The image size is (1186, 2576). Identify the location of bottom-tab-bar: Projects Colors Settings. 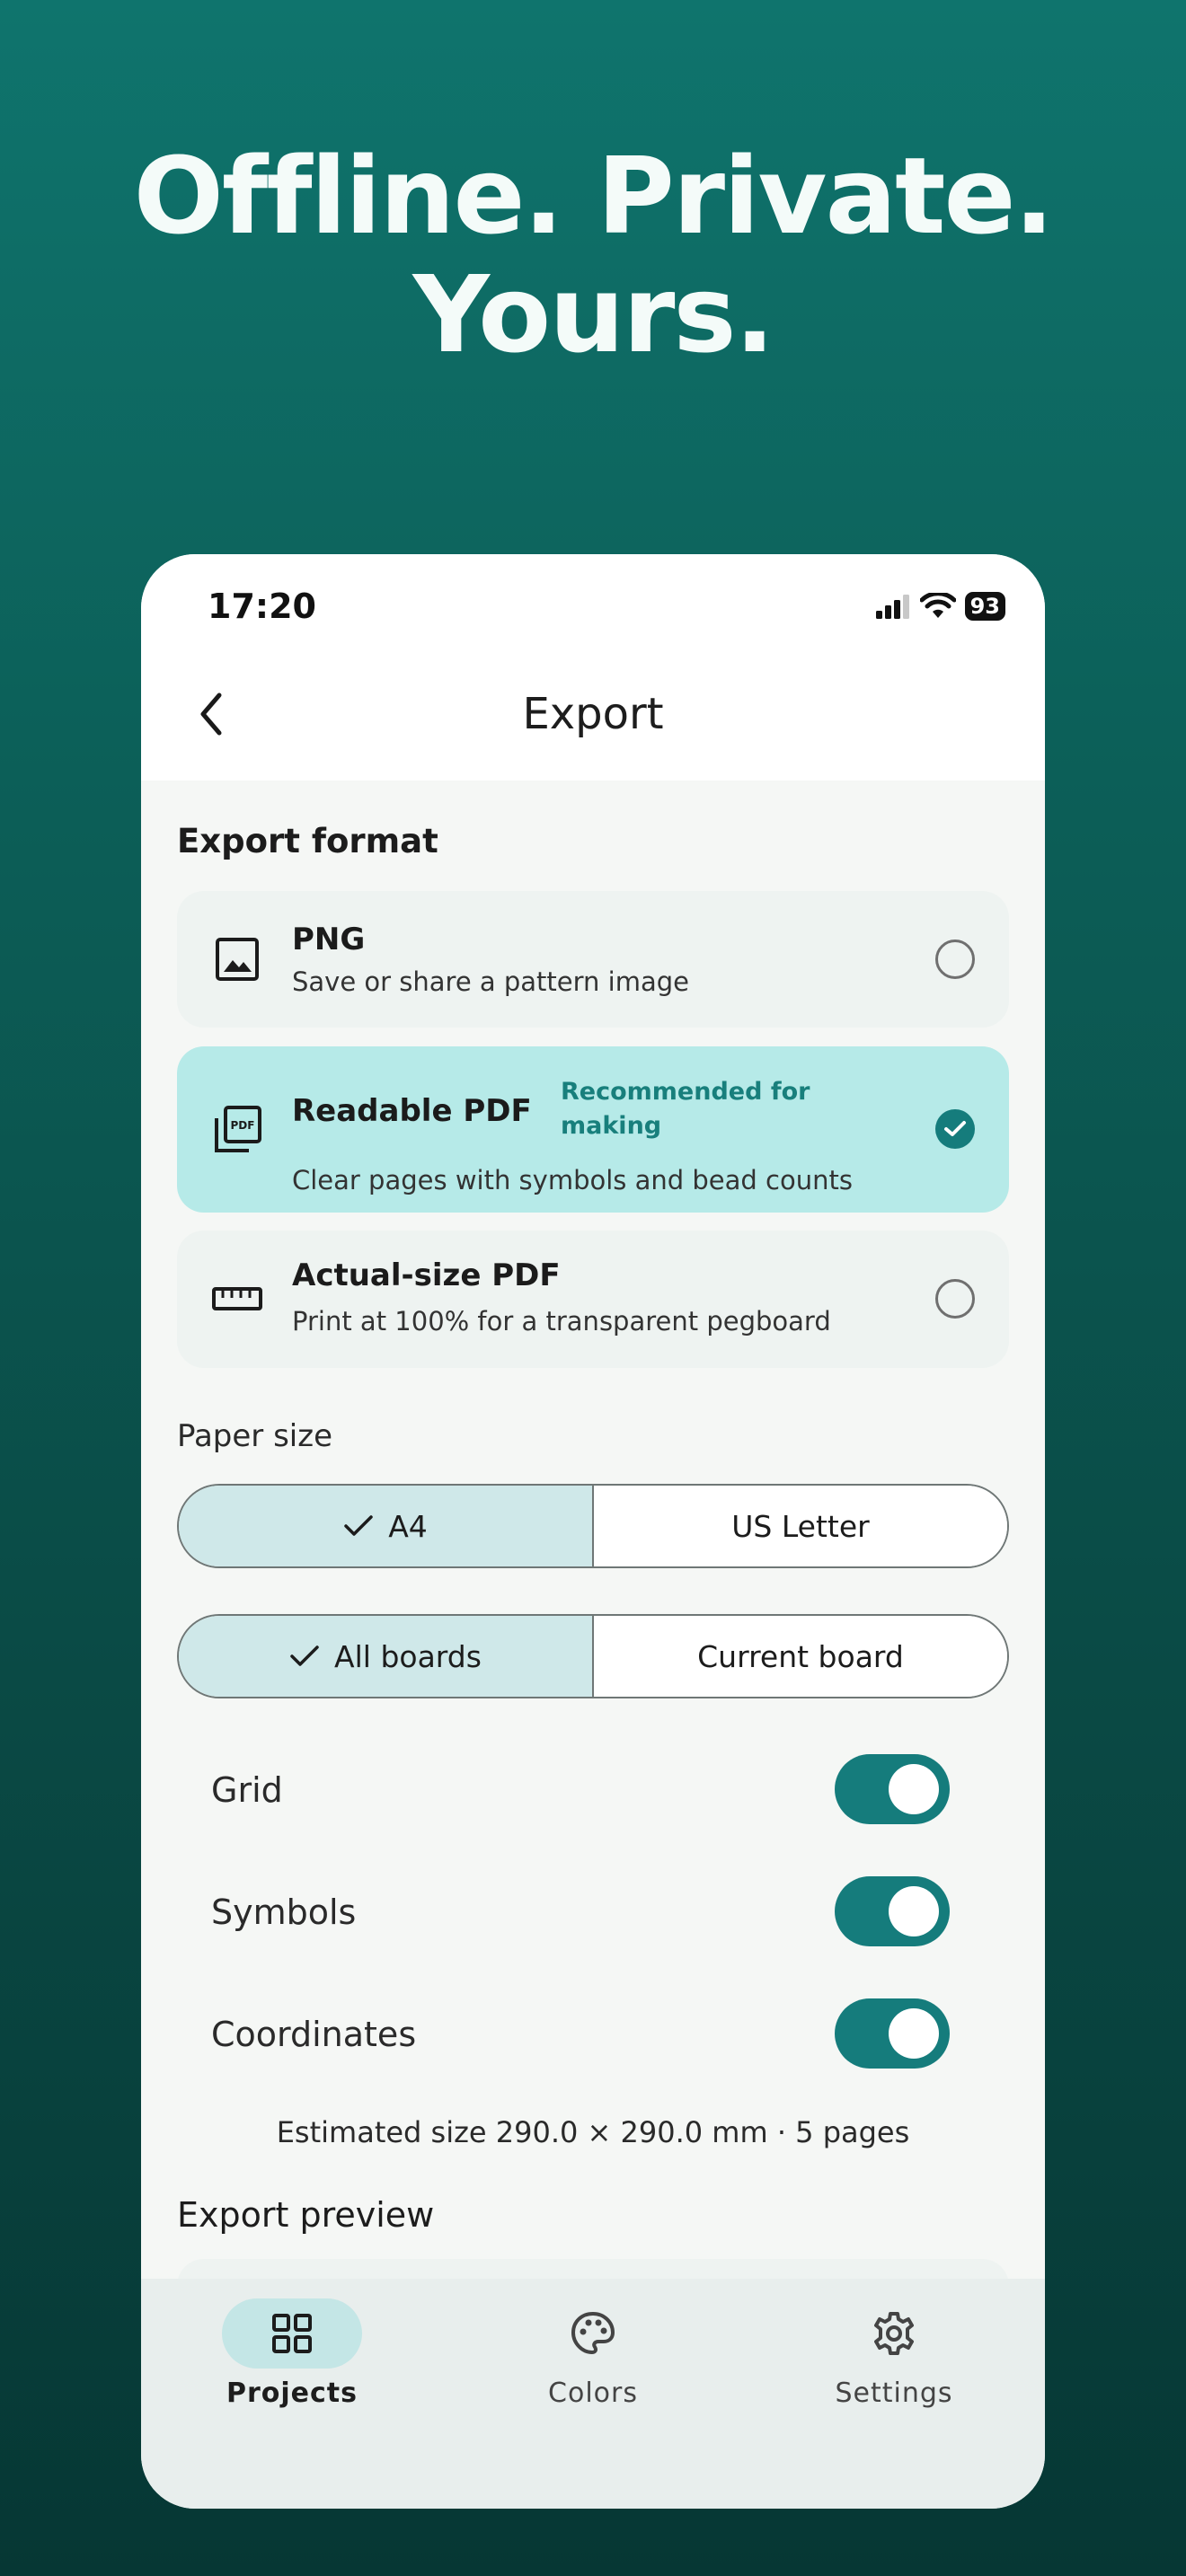
(593, 2394).